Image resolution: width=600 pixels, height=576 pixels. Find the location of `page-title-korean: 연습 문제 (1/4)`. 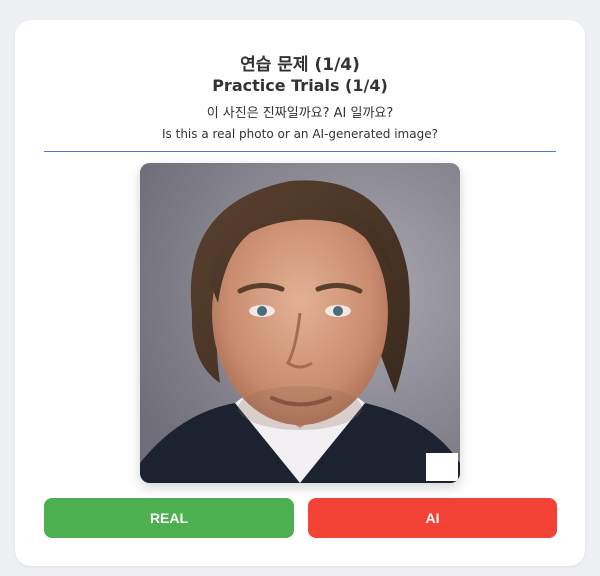

page-title-korean: 연습 문제 (1/4) is located at coordinates (300, 65).